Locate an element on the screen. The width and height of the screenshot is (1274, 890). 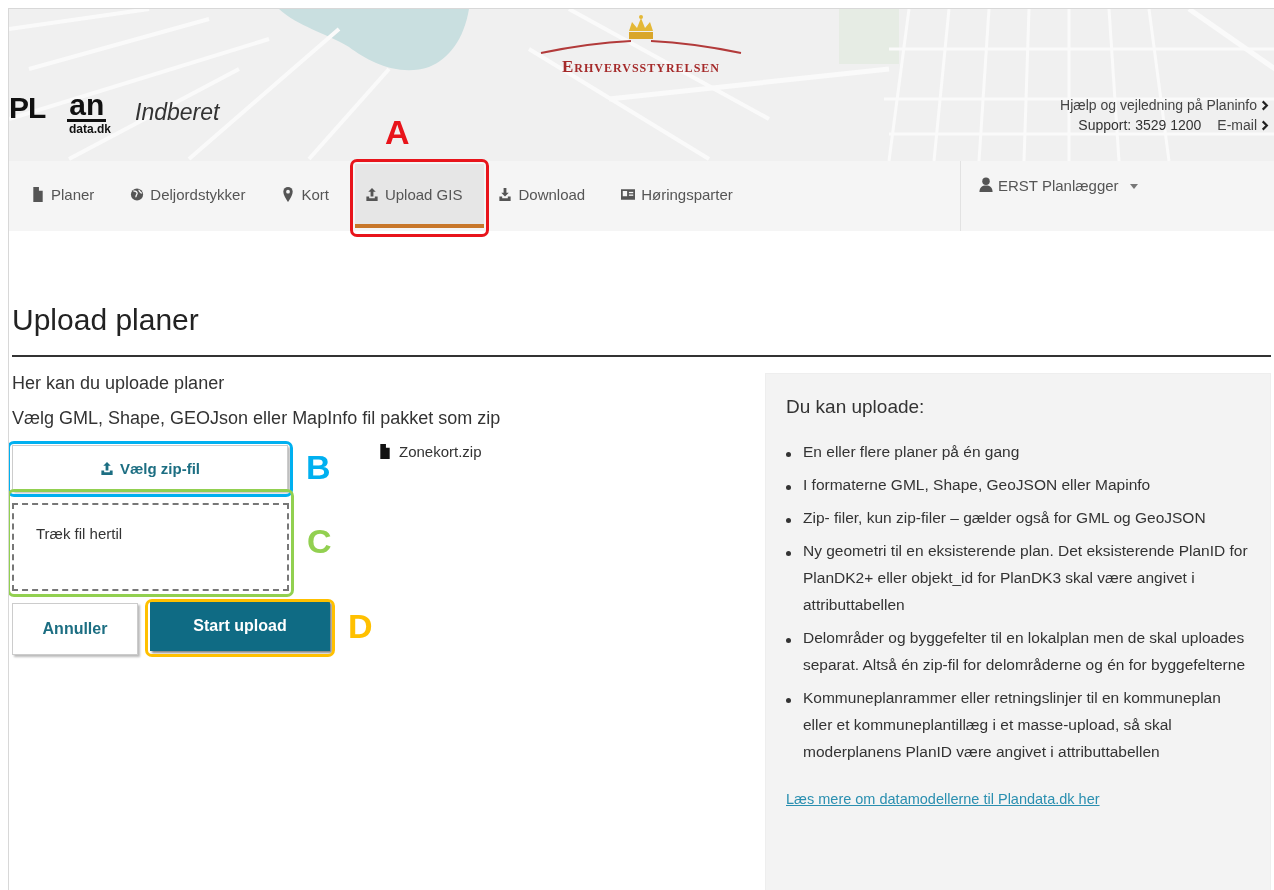
callout-letter: B is located at coordinates (318, 467).